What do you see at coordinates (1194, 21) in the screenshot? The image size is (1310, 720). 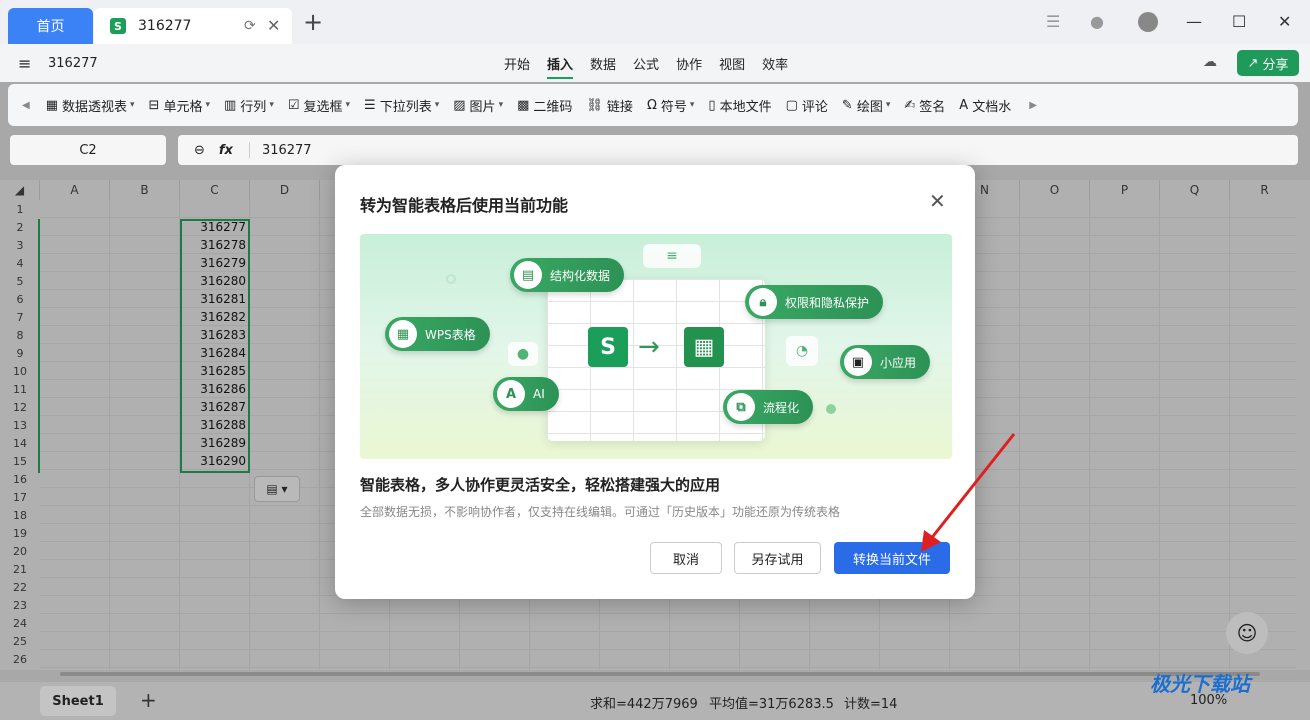 I see `minimize-icon: —` at bounding box center [1194, 21].